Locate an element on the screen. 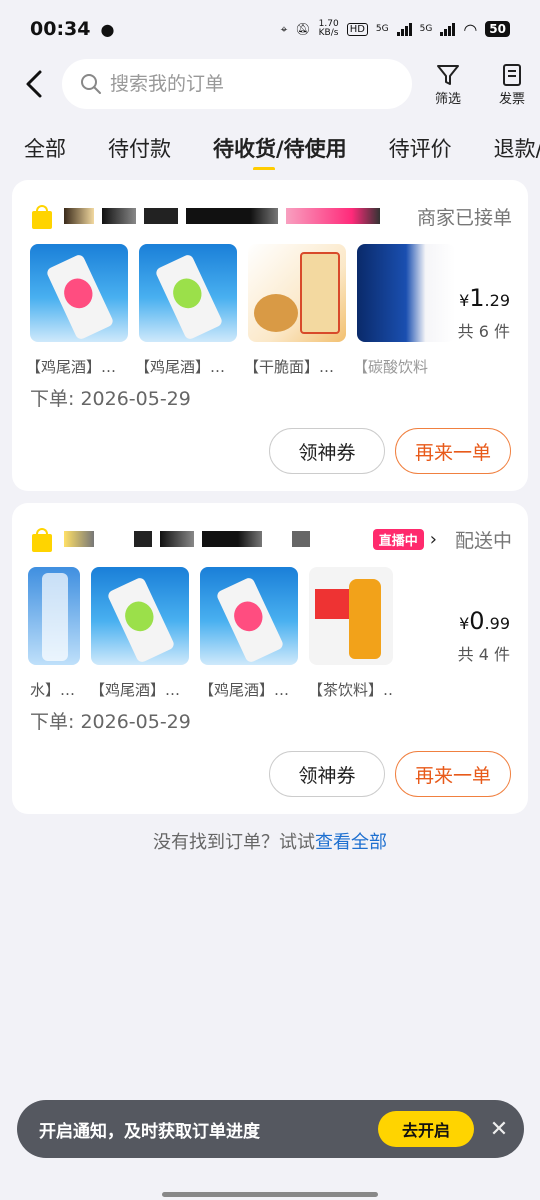 The image size is (540, 1200). invoice-icon is located at coordinates (512, 74).